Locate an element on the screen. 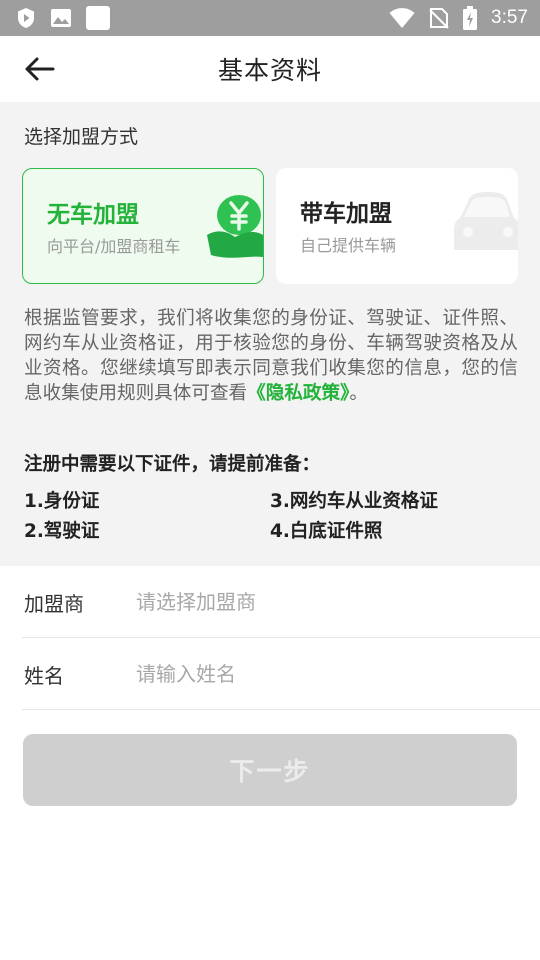 This screenshot has width=540, height=960. requirement-item: 2.驾驶证 is located at coordinates (62, 531).